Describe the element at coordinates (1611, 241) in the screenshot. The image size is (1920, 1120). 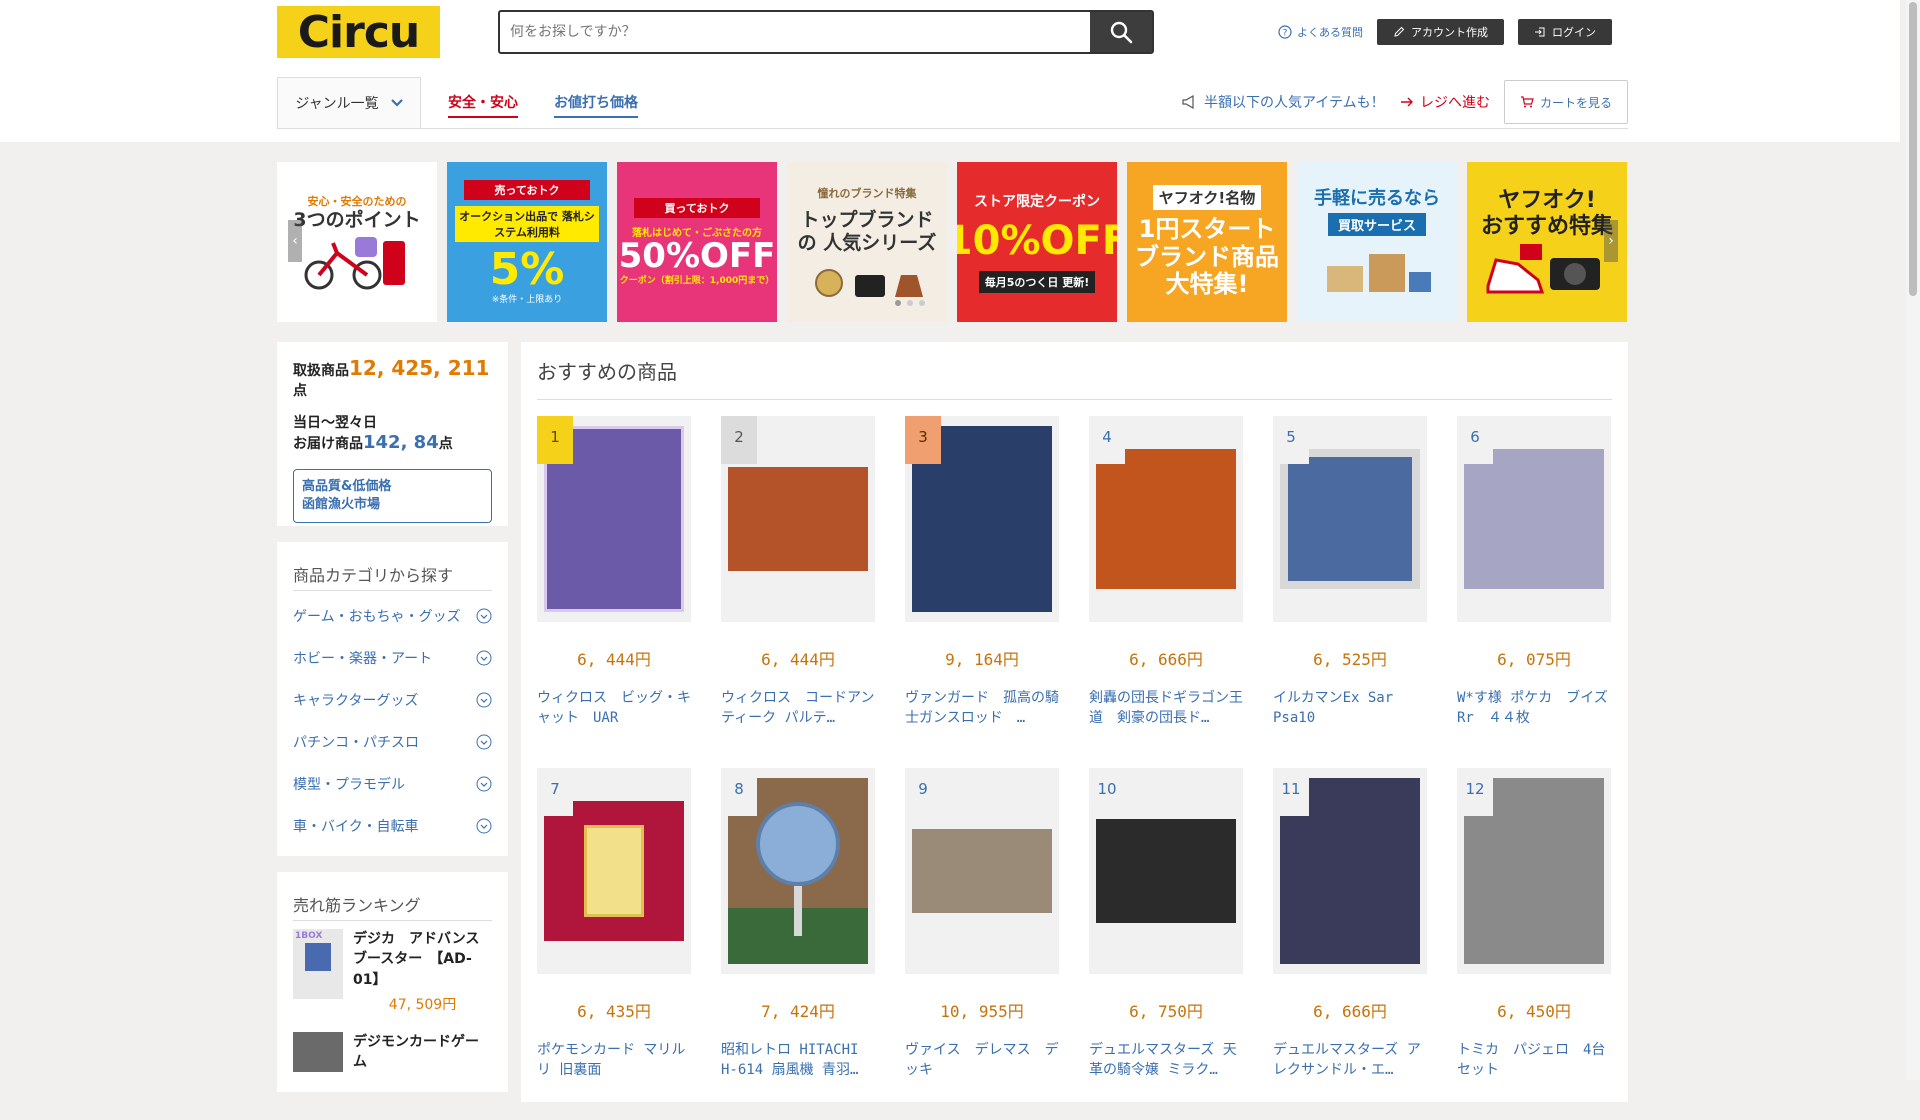
I see `carousel-next-button: ›` at that location.